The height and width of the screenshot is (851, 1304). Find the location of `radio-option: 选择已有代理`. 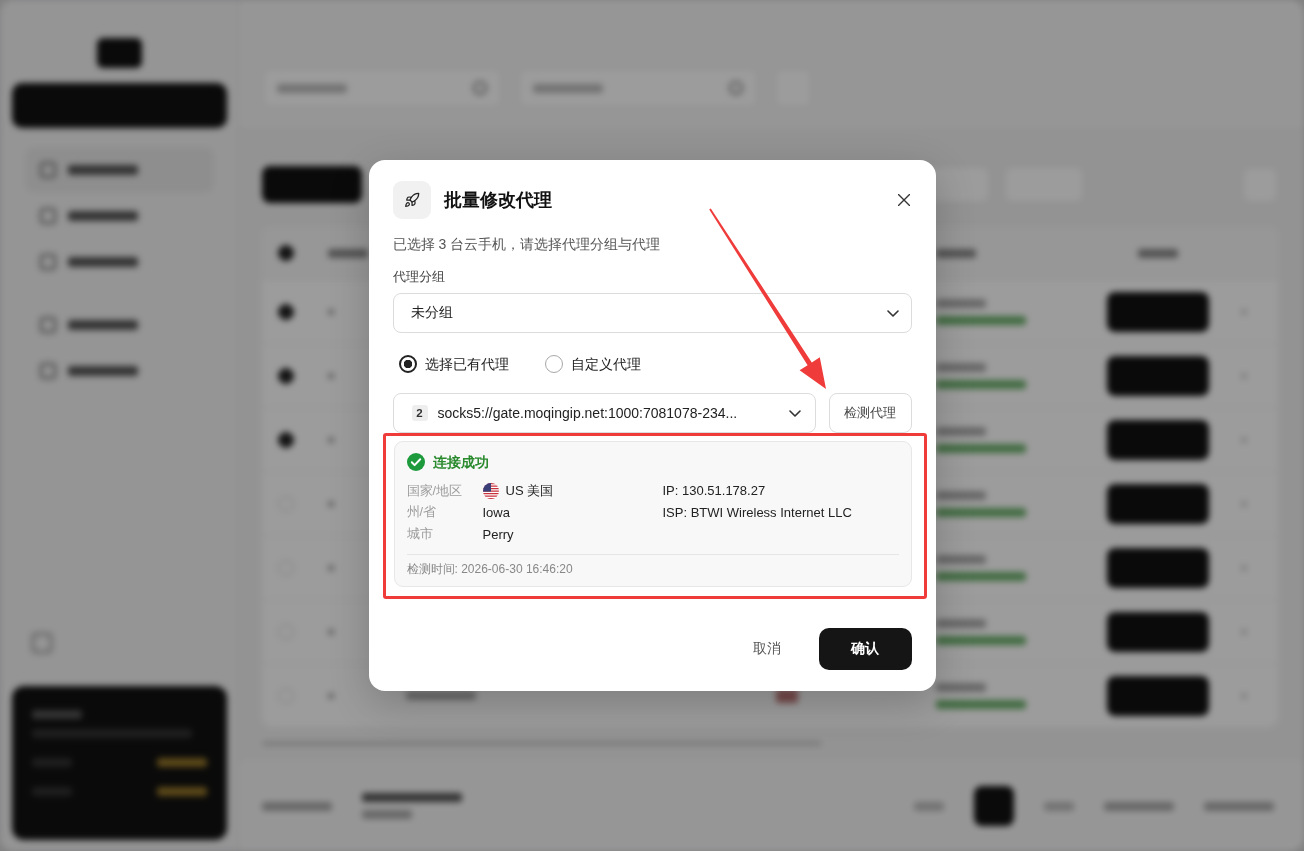

radio-option: 选择已有代理 is located at coordinates (450, 364).